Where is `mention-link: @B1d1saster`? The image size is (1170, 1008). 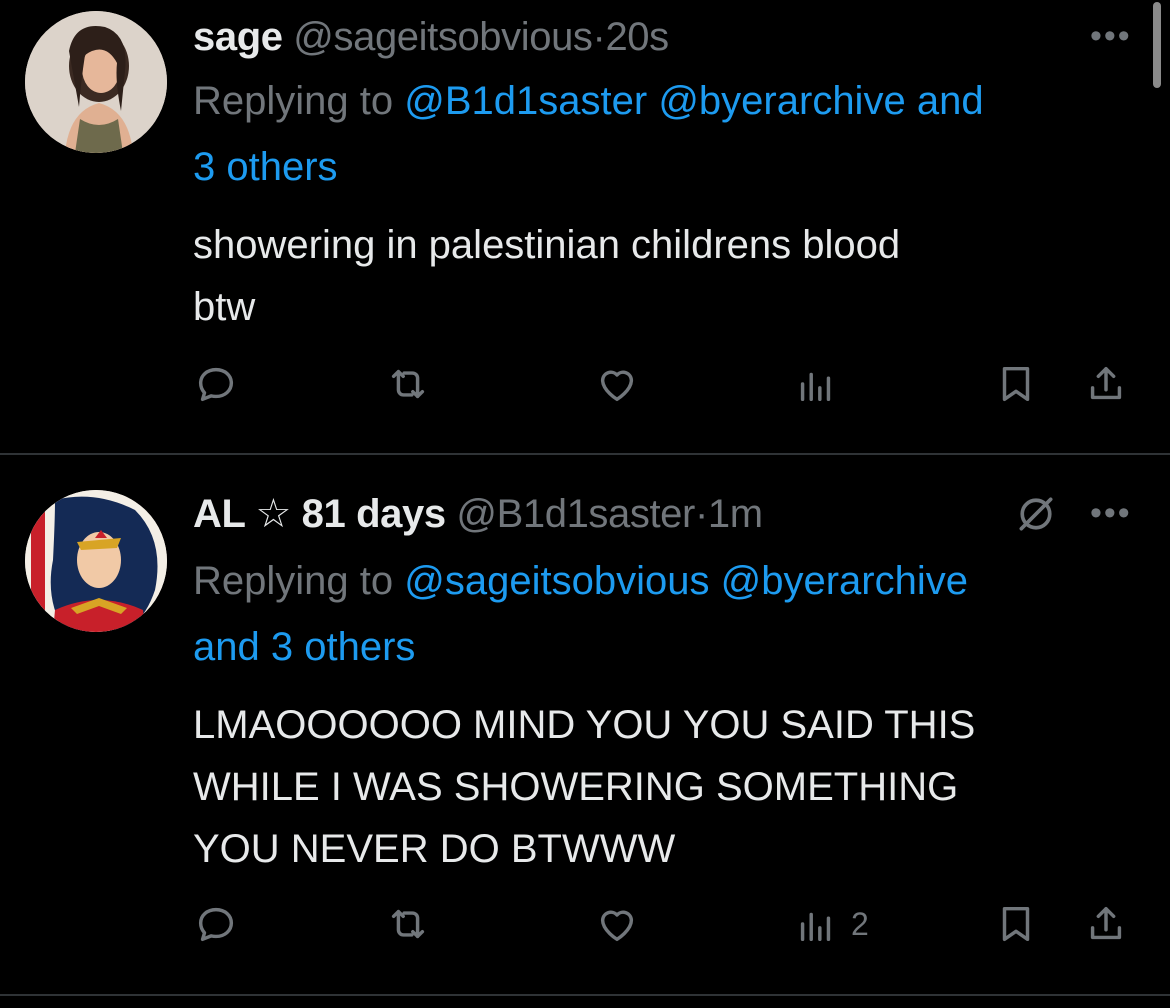
mention-link: @B1d1saster is located at coordinates (525, 101).